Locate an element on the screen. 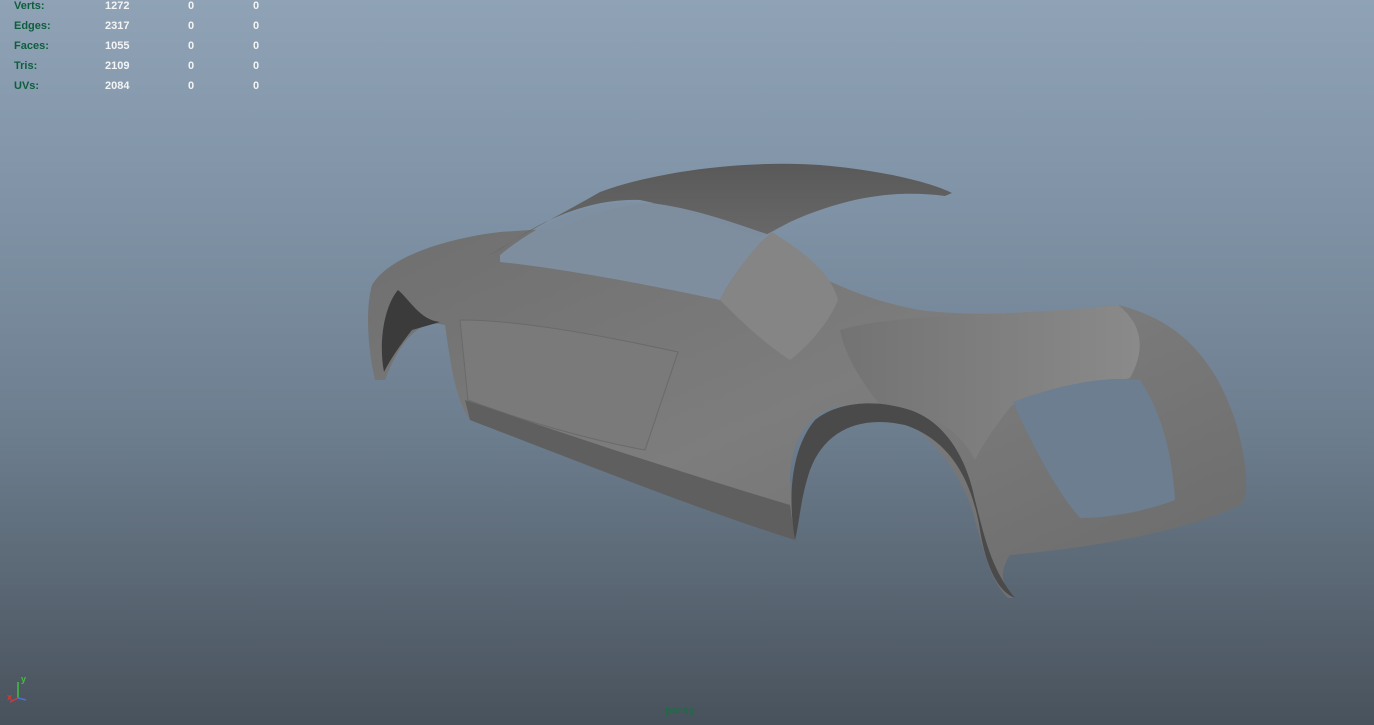 This screenshot has height=725, width=1374. axis-gizmo-icon: y x is located at coordinates (17, 688).